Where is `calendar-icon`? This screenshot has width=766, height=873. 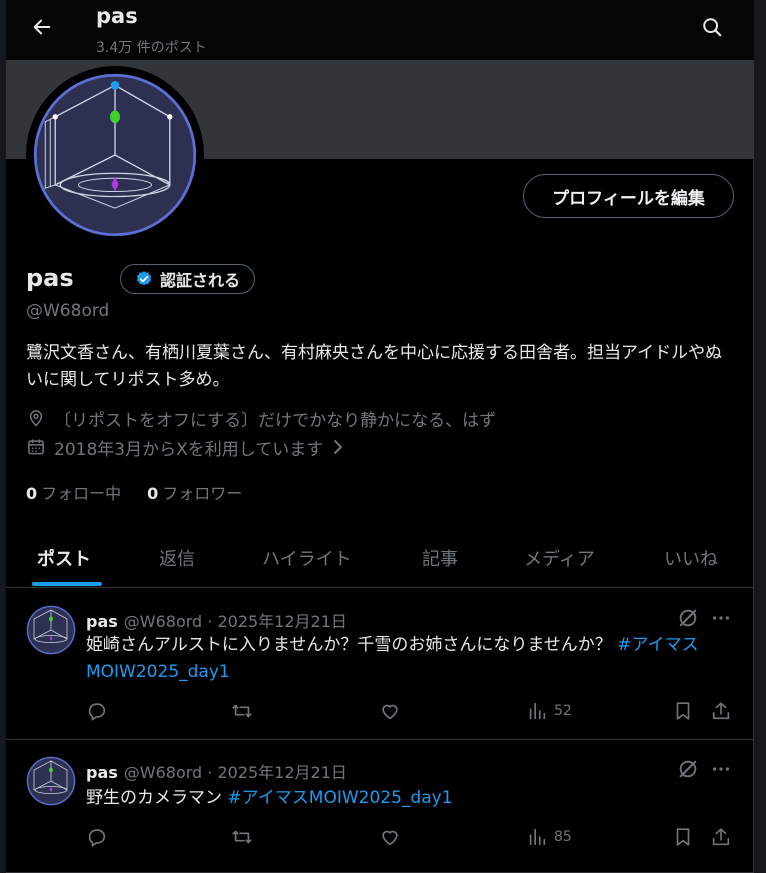 calendar-icon is located at coordinates (36, 447).